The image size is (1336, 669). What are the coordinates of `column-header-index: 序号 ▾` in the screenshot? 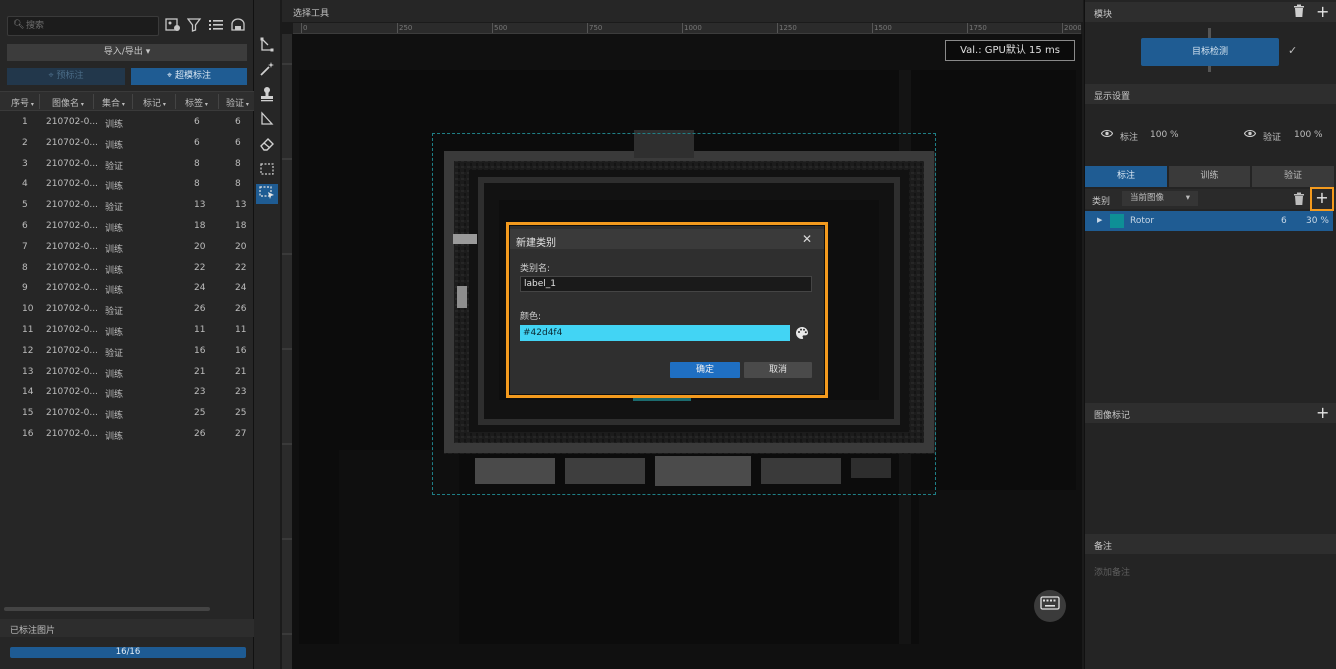 It's located at (22, 102).